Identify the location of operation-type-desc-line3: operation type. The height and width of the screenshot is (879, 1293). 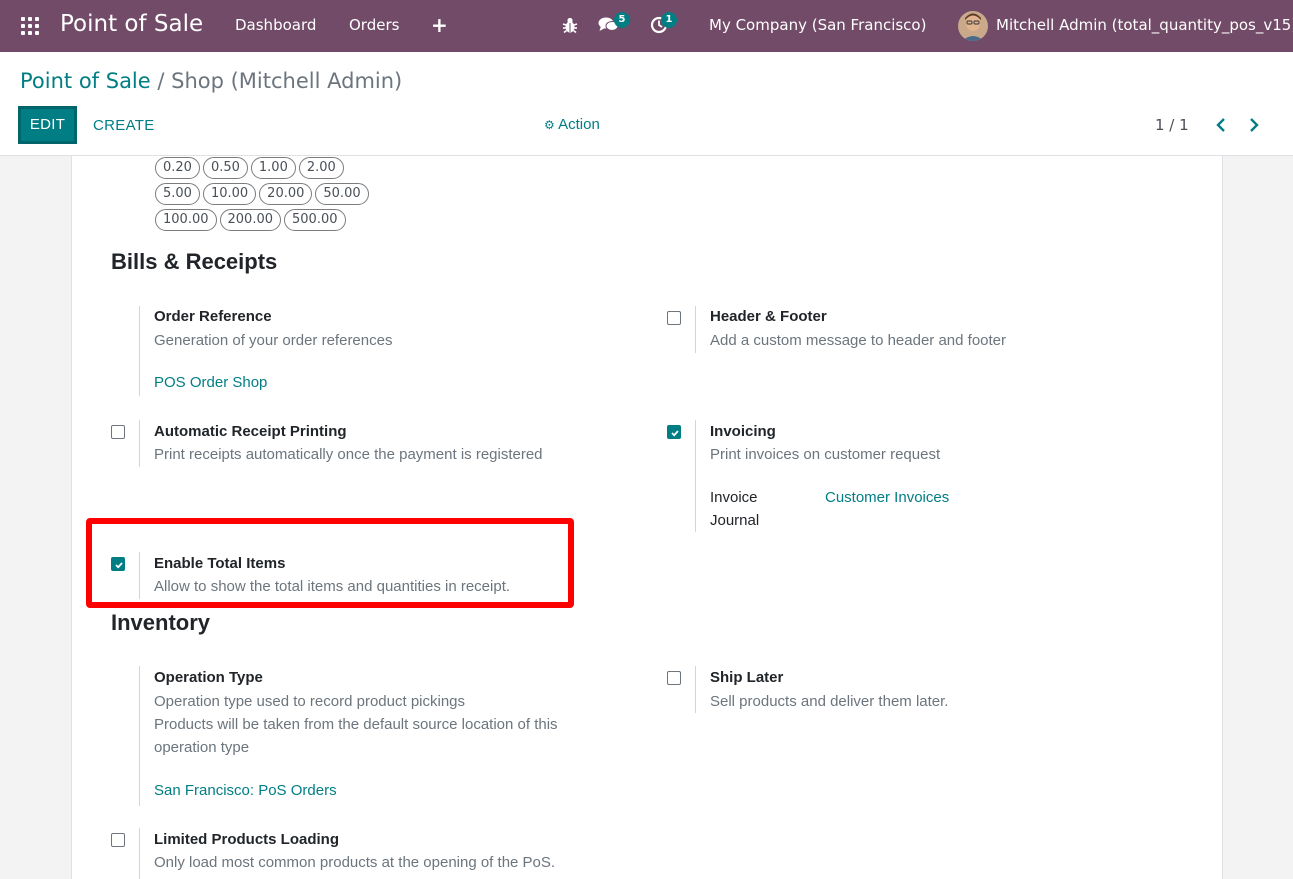
(202, 747).